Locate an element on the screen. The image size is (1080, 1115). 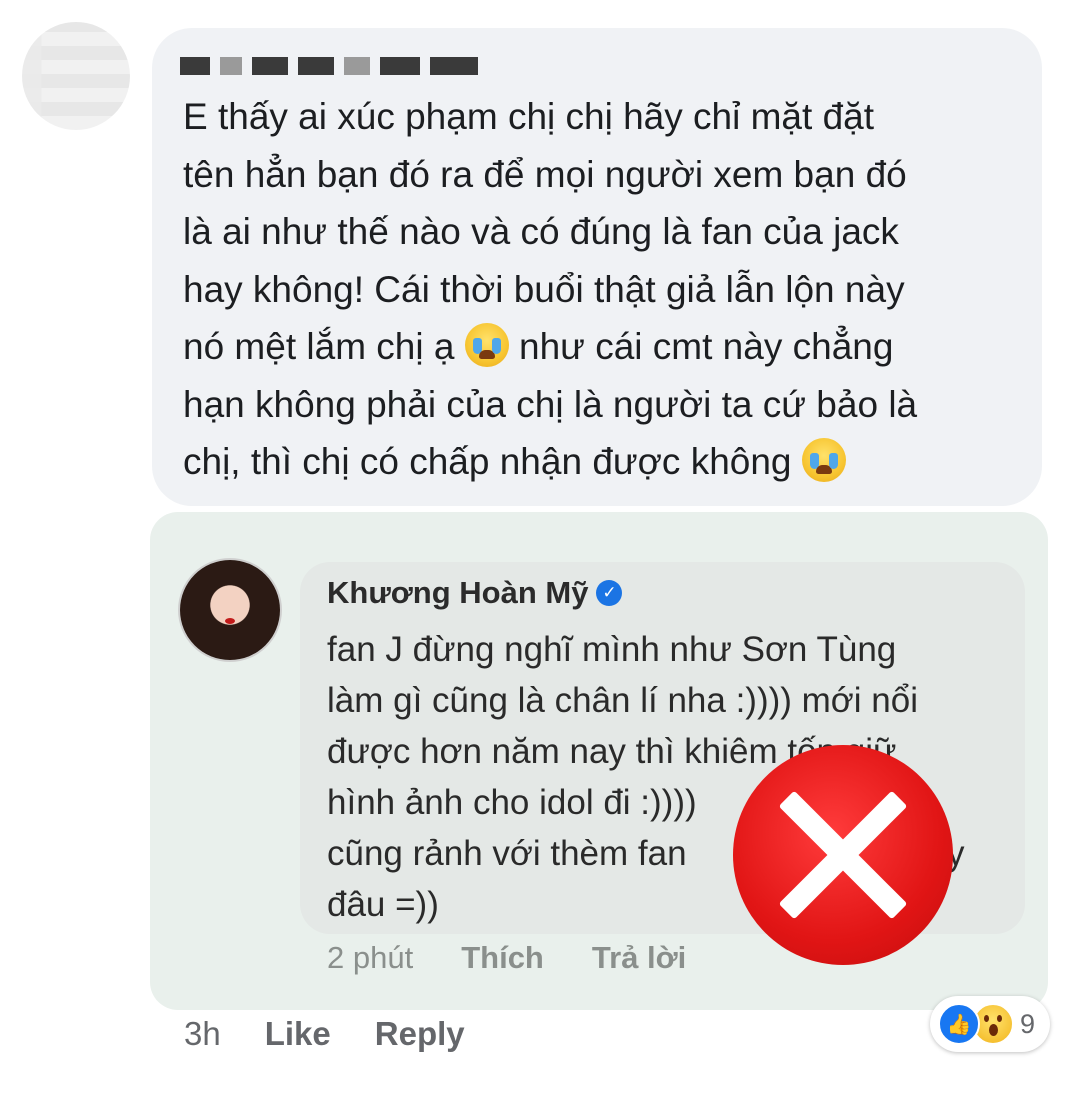
commenter-avatar-blurred is located at coordinates (76, 76).